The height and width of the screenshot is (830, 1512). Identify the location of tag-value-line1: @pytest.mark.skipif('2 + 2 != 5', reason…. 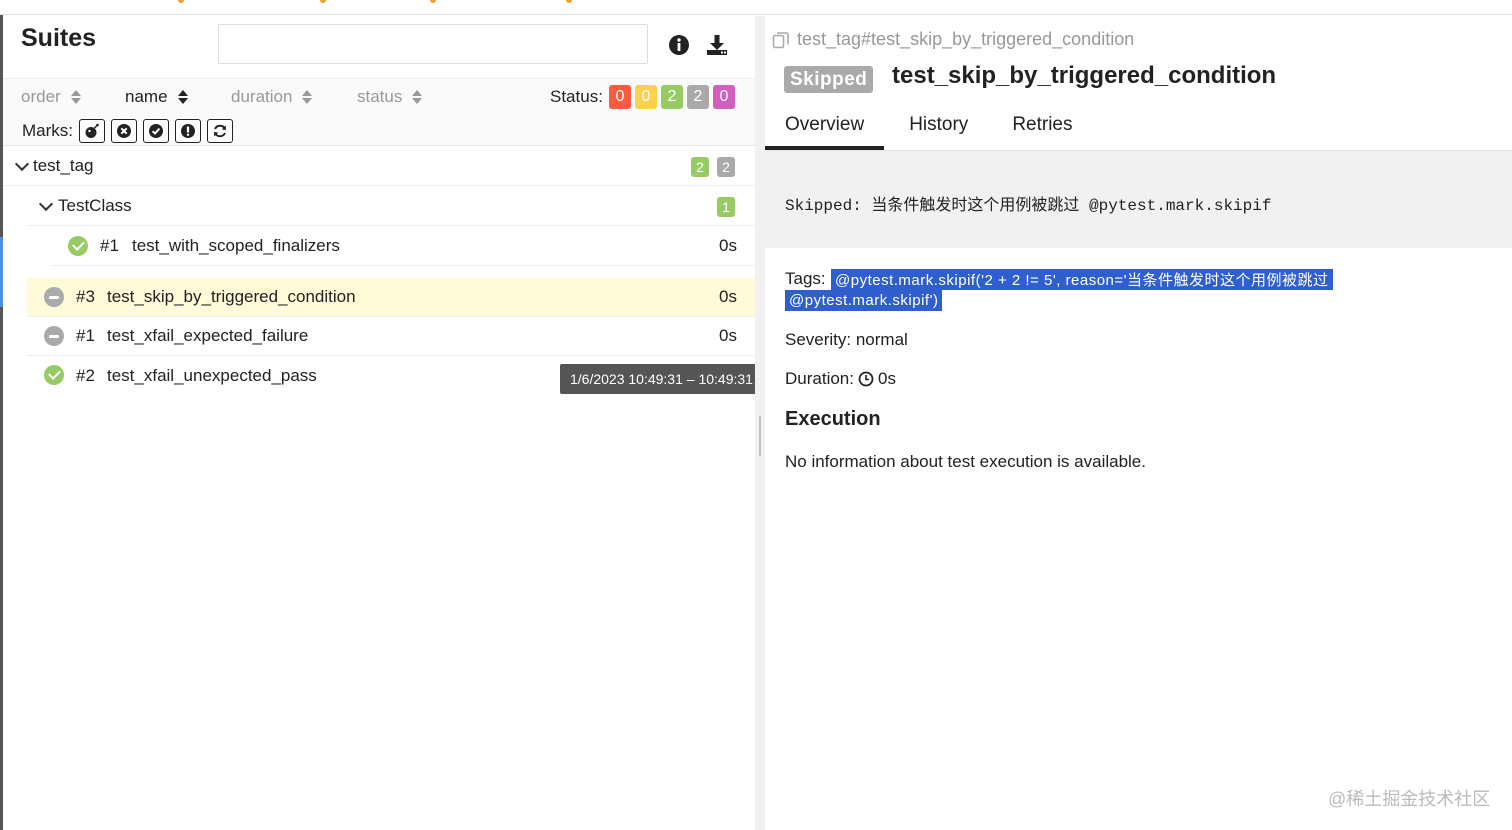
(1082, 279).